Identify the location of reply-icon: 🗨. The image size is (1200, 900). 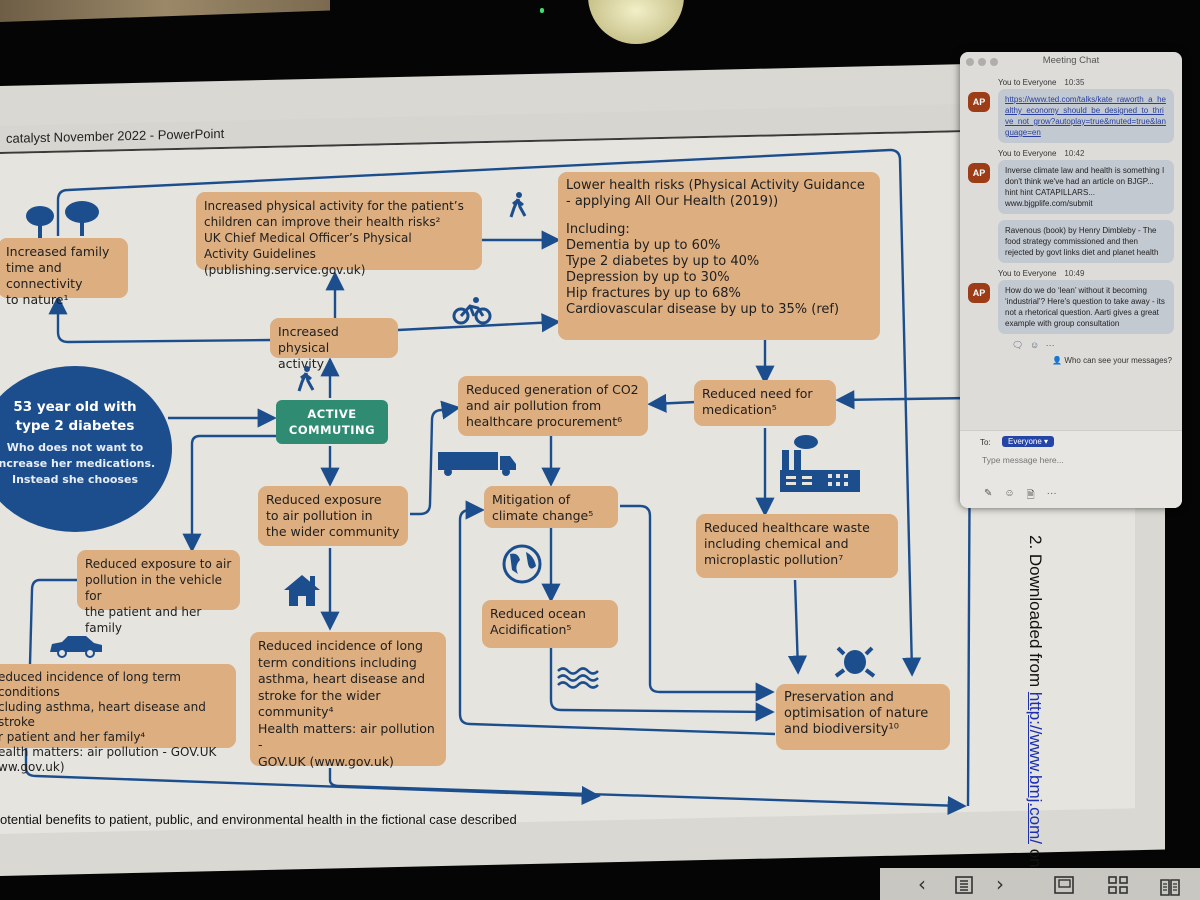
(1017, 345).